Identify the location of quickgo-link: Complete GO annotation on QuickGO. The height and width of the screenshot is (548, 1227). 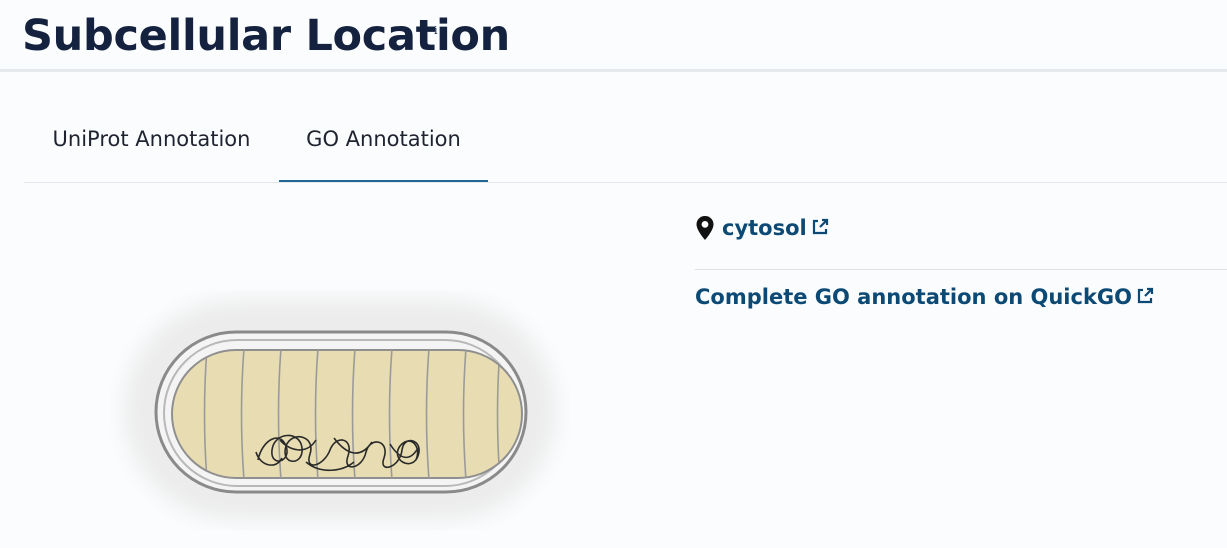
(924, 297).